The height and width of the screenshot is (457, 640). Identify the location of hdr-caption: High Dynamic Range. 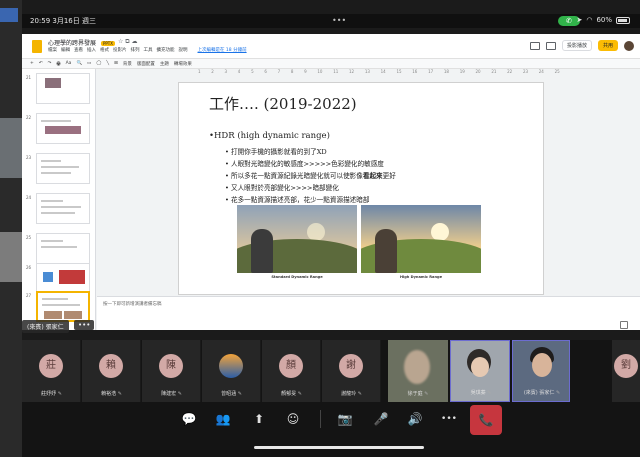
(421, 277).